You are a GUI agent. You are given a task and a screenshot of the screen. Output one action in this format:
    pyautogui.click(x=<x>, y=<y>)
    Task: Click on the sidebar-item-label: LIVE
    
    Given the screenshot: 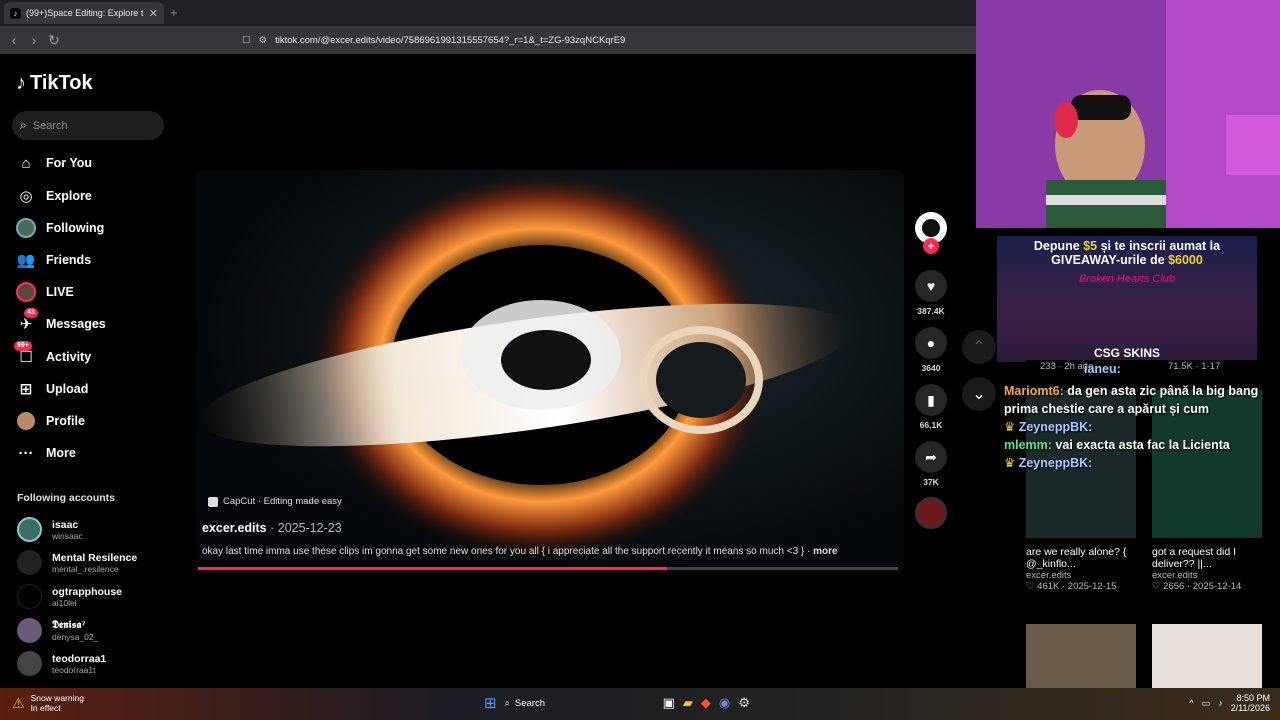 What is the action you would take?
    pyautogui.click(x=60, y=292)
    